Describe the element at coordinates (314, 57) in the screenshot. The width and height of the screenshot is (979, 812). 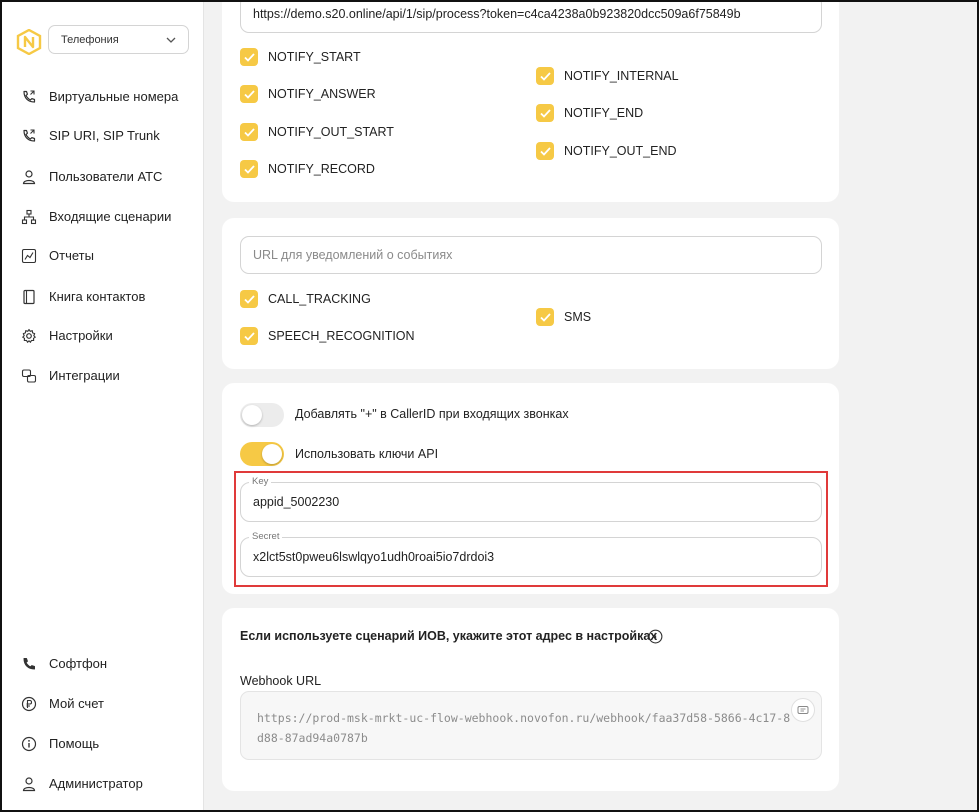
I see `checkbox-label: NOTIFY_START` at that location.